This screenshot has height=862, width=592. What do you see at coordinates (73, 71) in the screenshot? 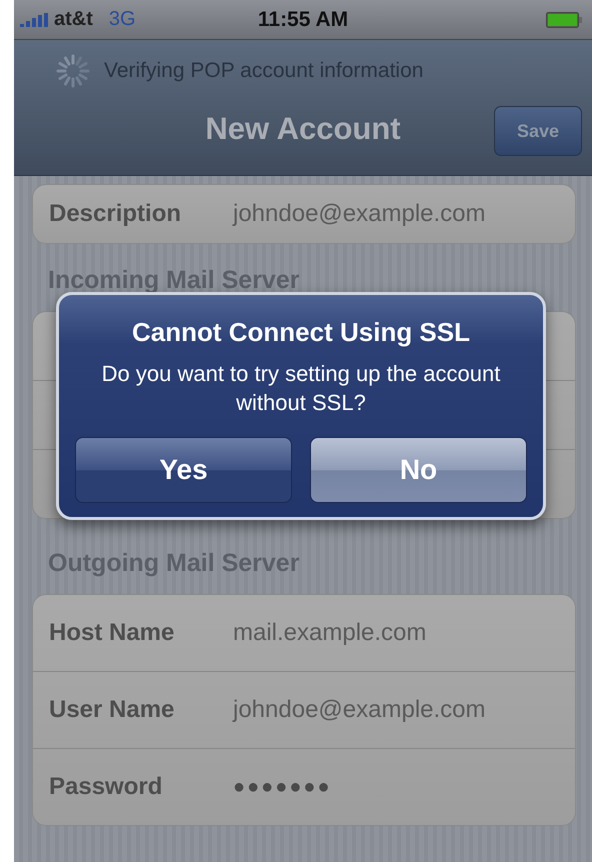
I see `spinner-icon` at bounding box center [73, 71].